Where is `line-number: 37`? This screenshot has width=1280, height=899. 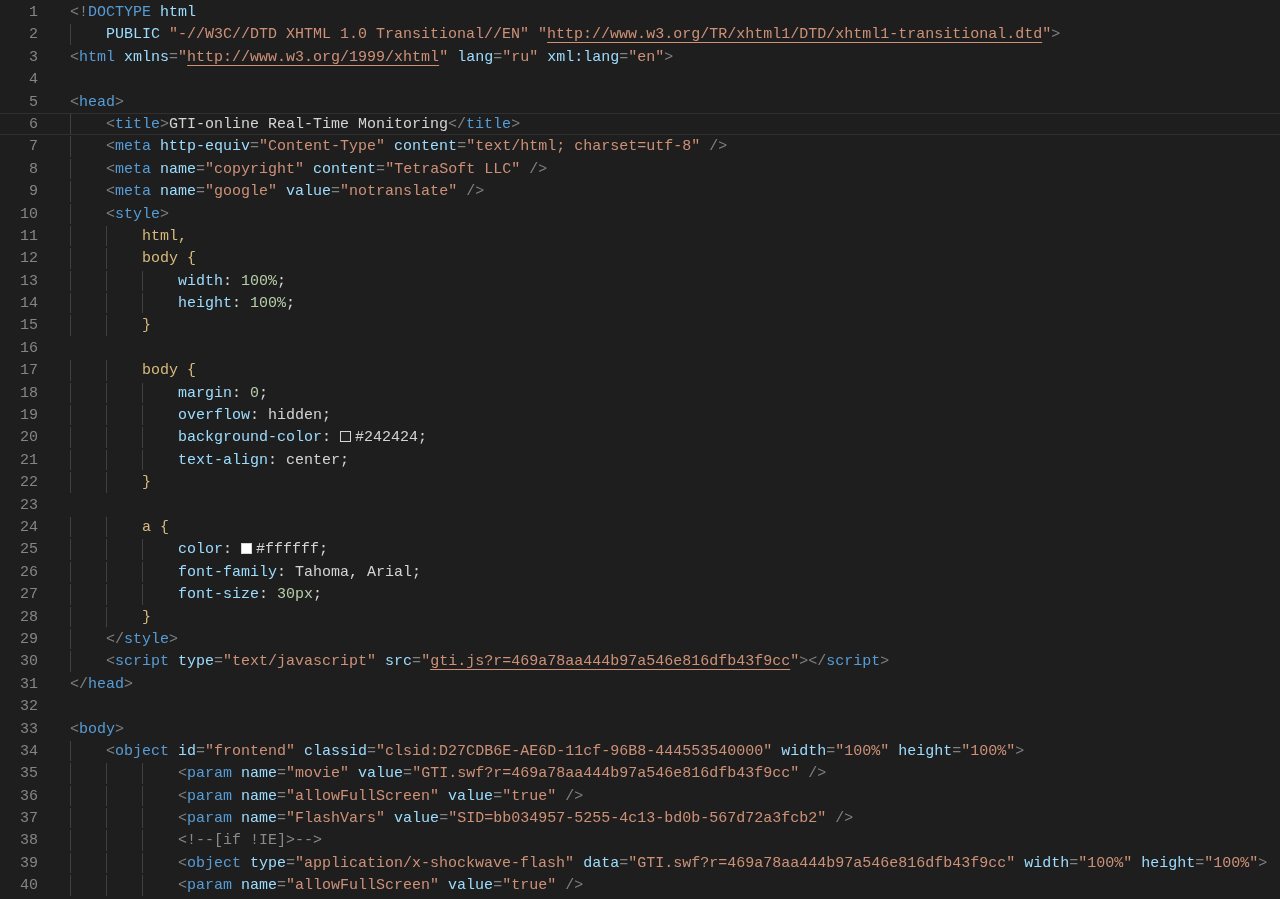 line-number: 37 is located at coordinates (28, 819).